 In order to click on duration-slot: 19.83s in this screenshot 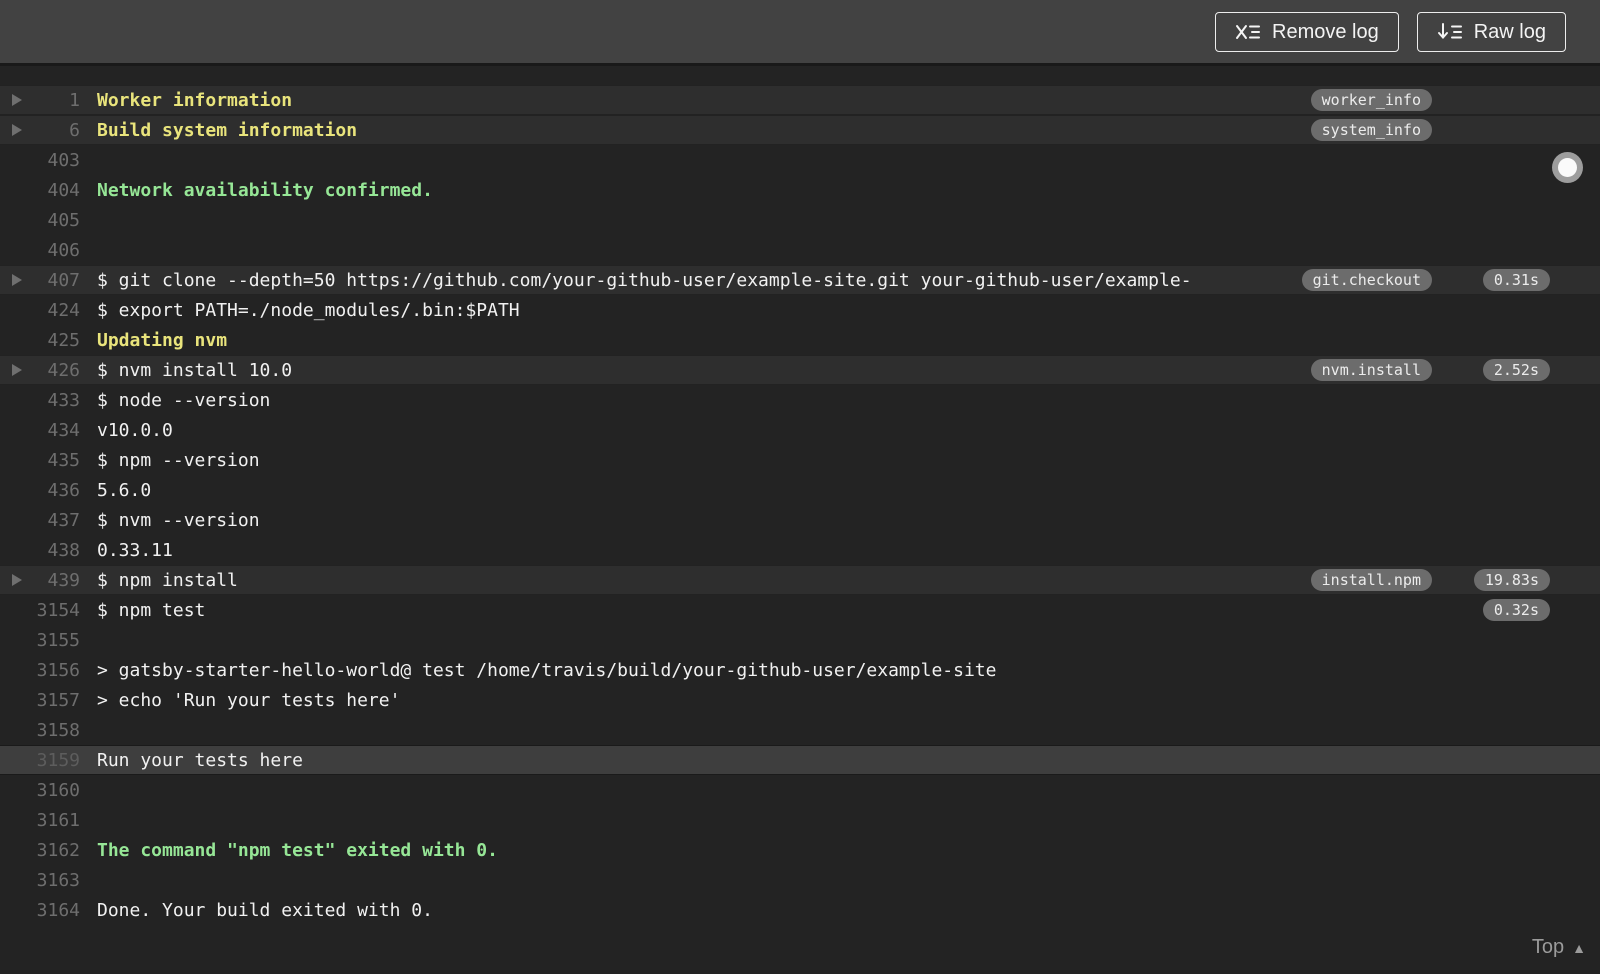, I will do `click(1510, 580)`.